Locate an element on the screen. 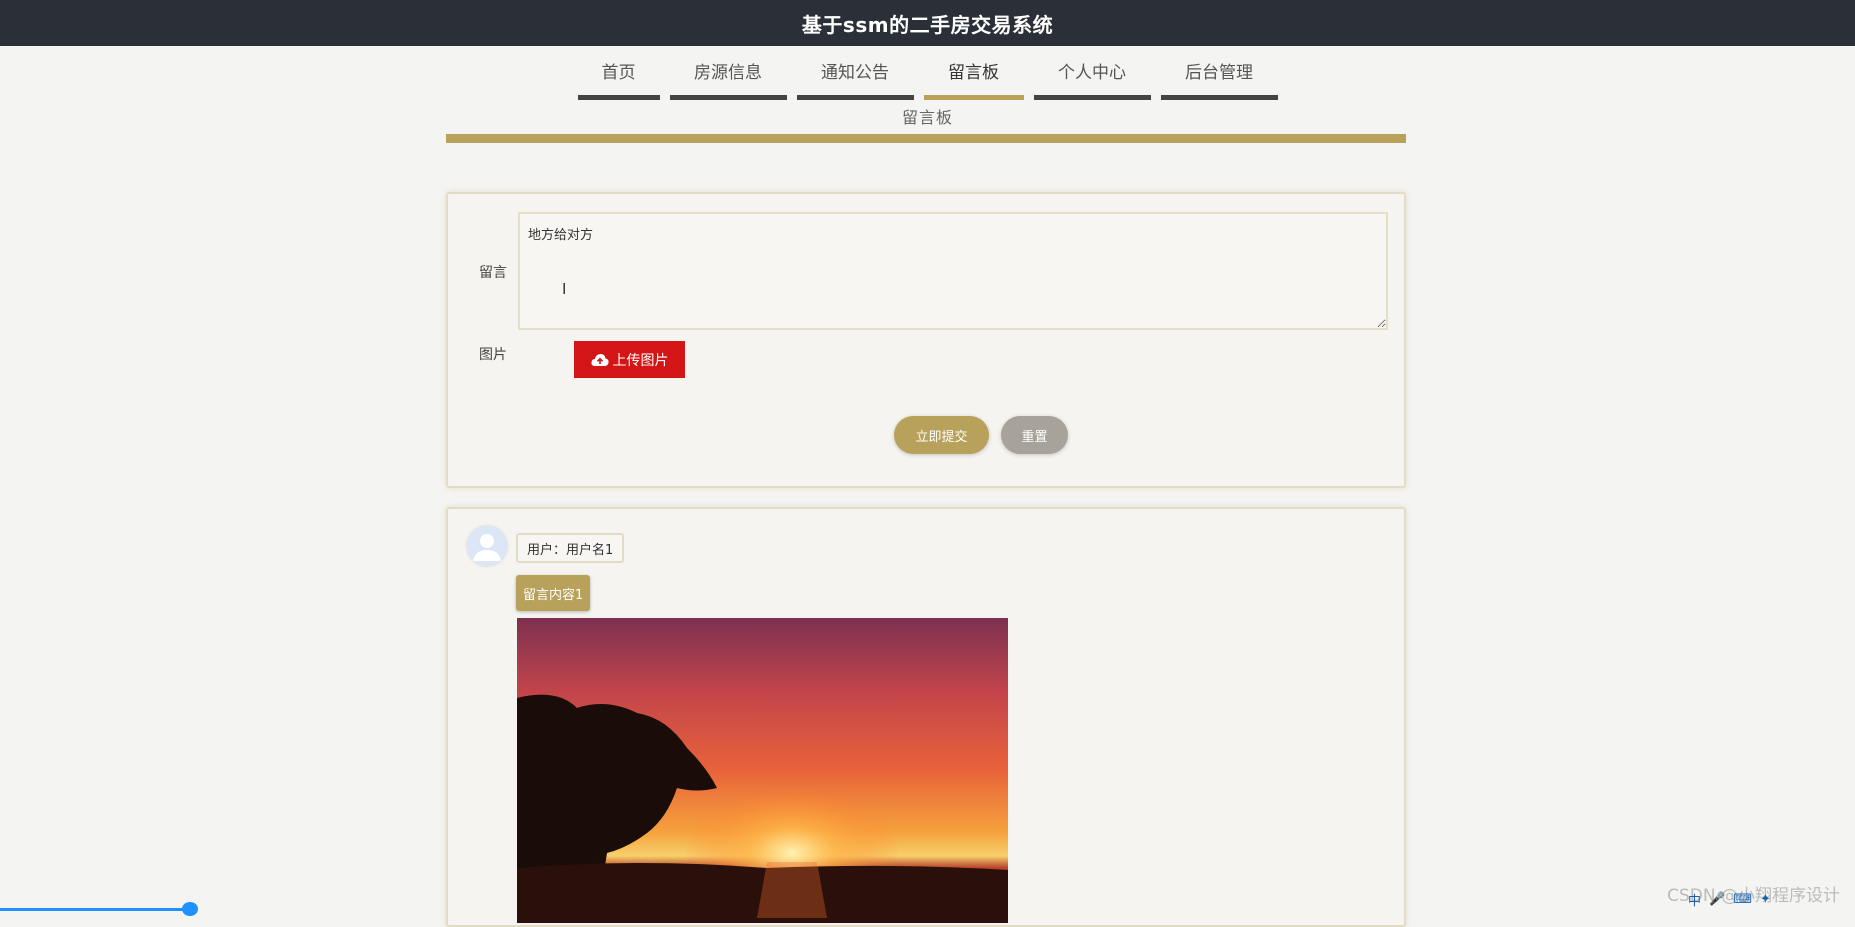  nav-item-notices: 通知公告 is located at coordinates (855, 79).